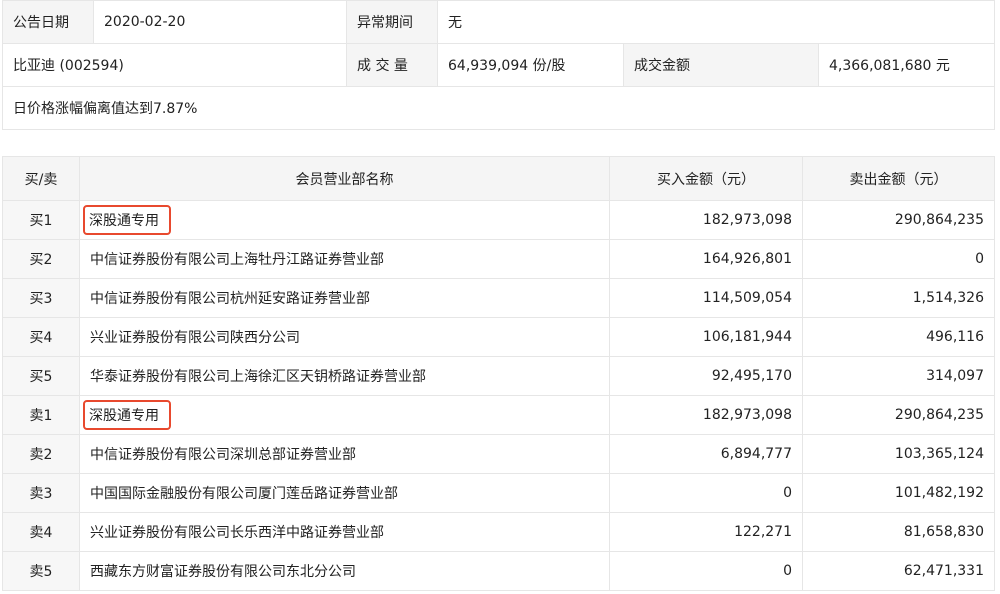  What do you see at coordinates (706, 337) in the screenshot?
I see `row-buy-amount: 106,181,944` at bounding box center [706, 337].